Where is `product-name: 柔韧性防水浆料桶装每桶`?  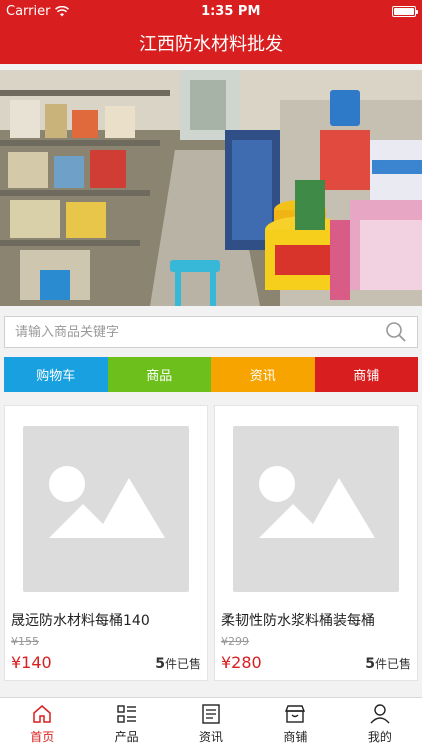 product-name: 柔韧性防水浆料桶装每桶 is located at coordinates (298, 621).